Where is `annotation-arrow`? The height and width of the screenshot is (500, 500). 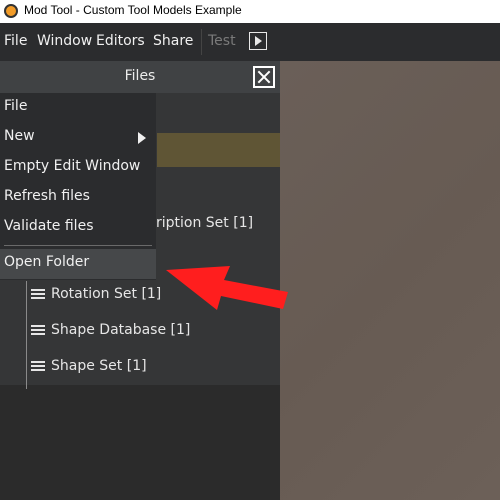 annotation-arrow is located at coordinates (227, 288).